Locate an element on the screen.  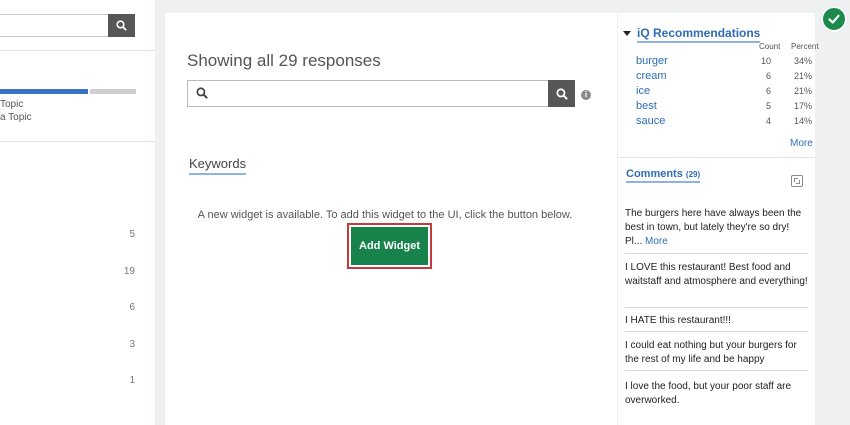
topic-count: 5 is located at coordinates (132, 234).